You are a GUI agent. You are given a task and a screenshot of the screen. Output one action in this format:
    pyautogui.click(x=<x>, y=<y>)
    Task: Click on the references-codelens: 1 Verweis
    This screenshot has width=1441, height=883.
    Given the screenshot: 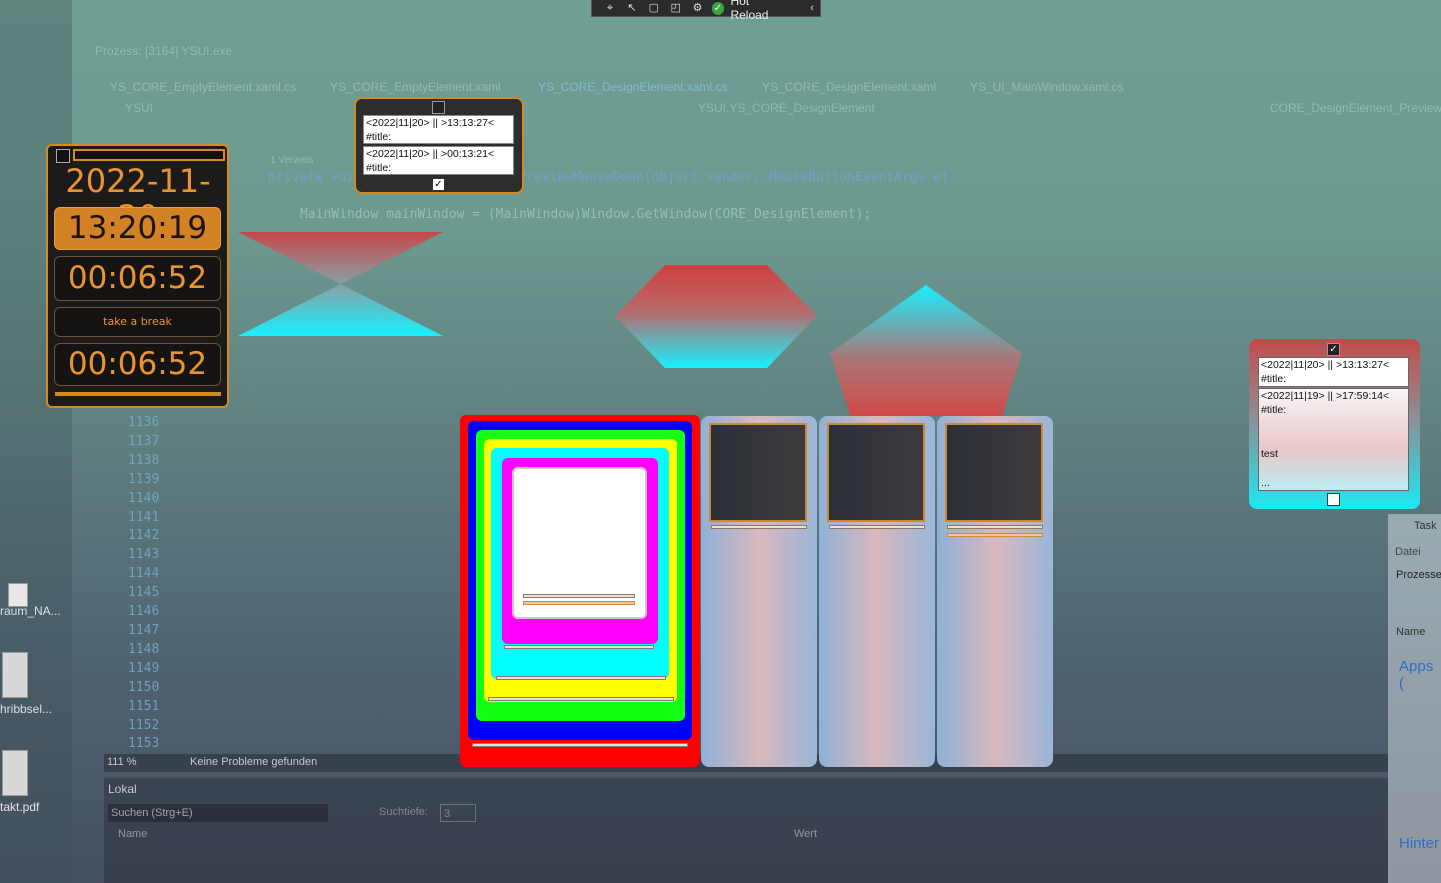 What is the action you would take?
    pyautogui.click(x=291, y=160)
    